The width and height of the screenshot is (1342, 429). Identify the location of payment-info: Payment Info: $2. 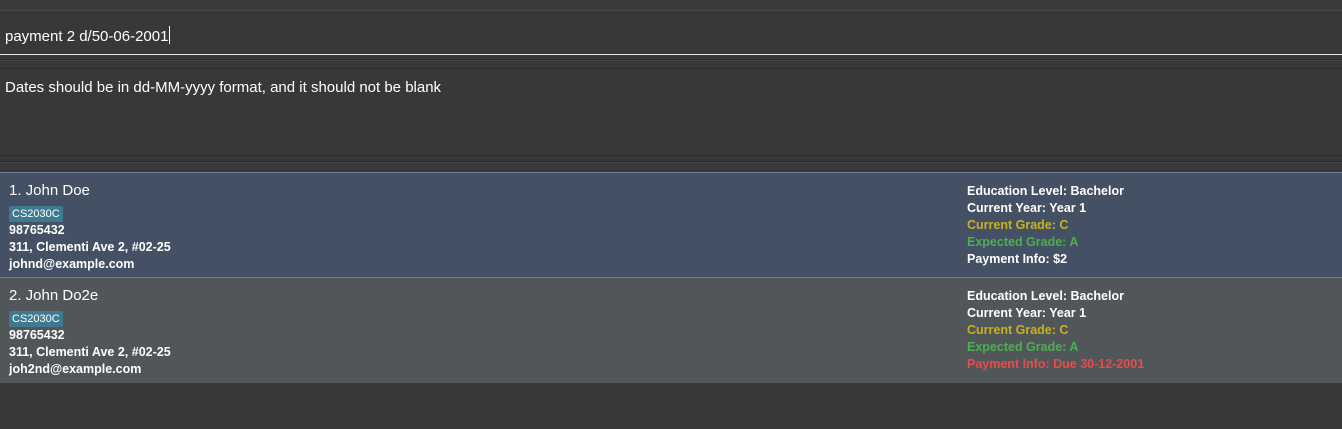
(1017, 259).